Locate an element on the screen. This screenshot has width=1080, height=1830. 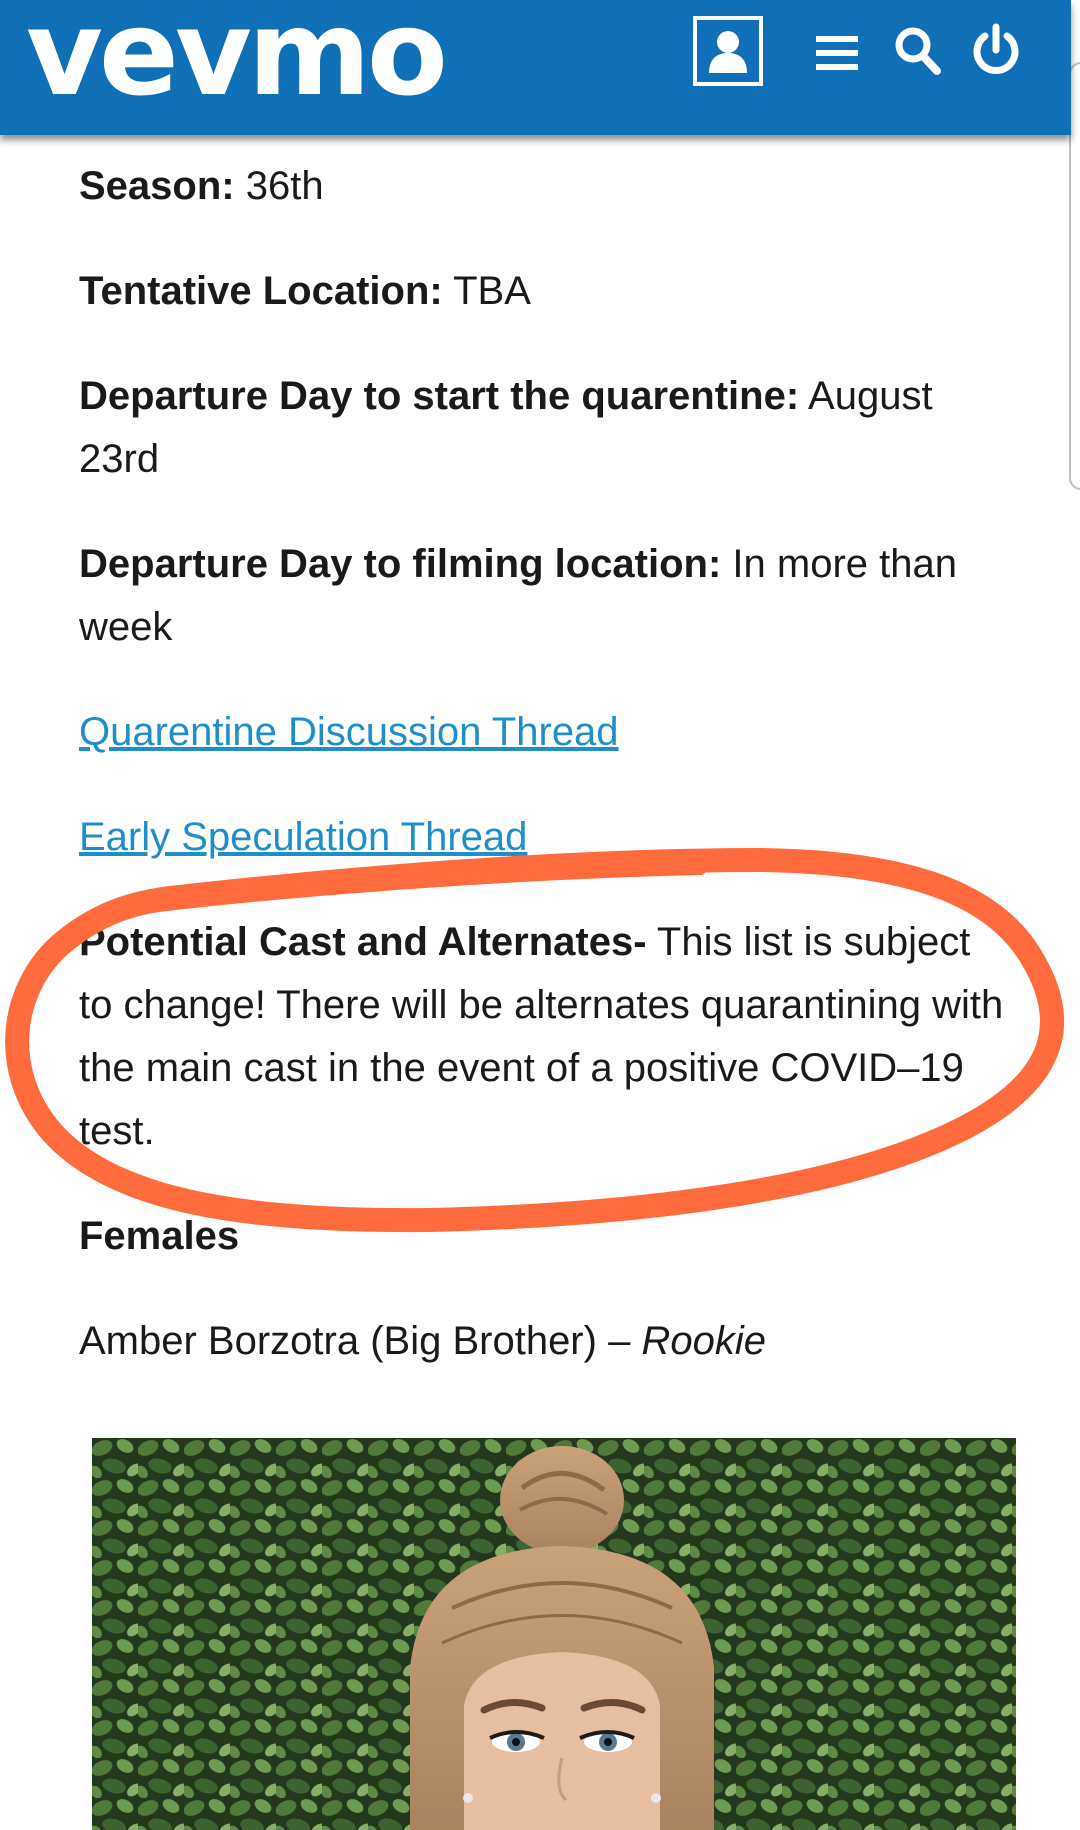
speculation-thread-link: Early Speculation Thread is located at coordinates (303, 837).